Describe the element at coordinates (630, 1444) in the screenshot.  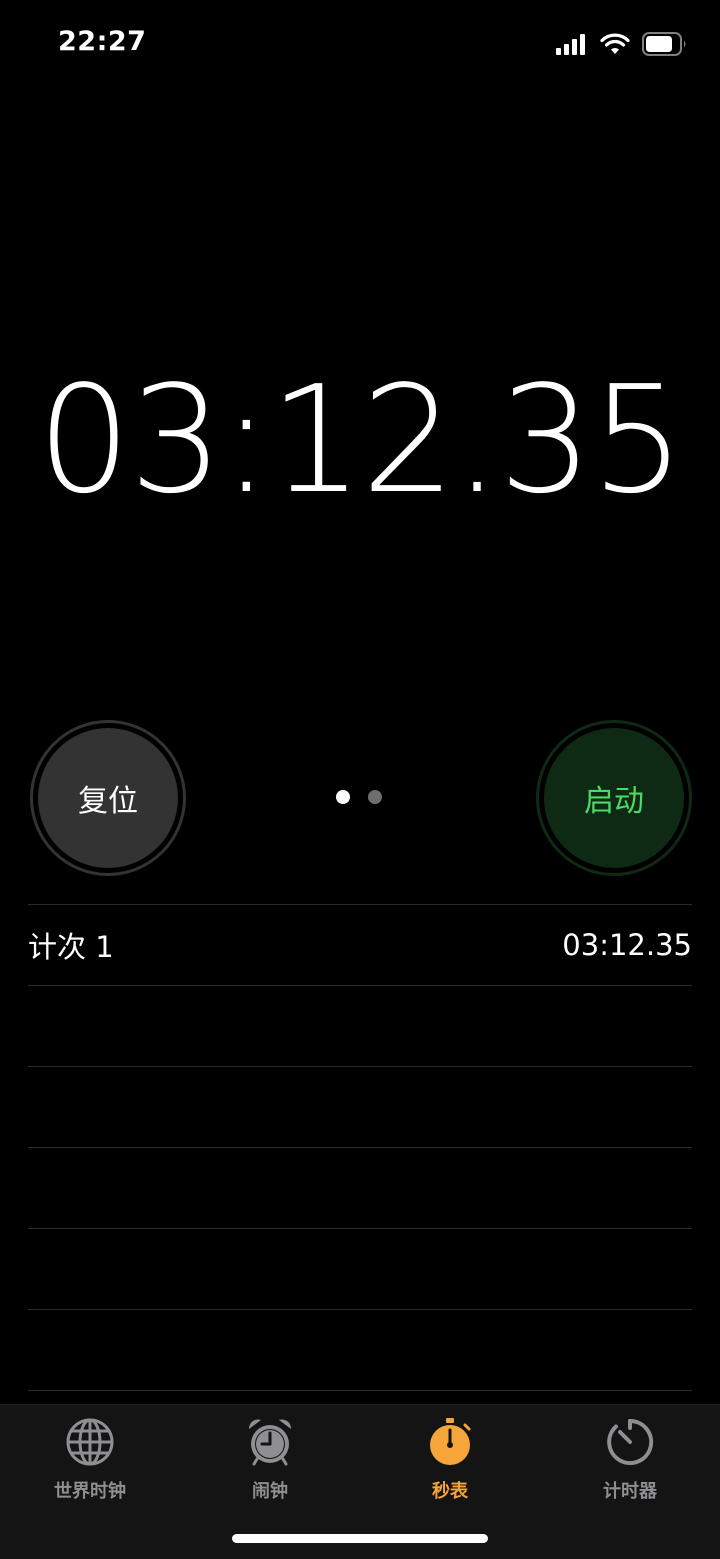
I see `timer-icon` at that location.